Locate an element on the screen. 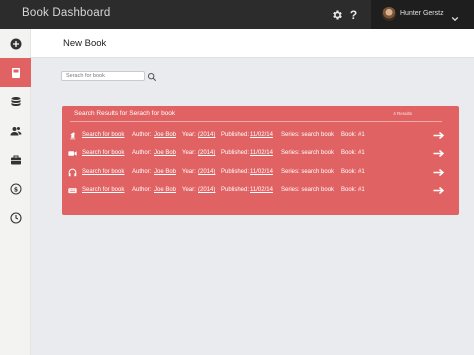  results-count: 4 Results is located at coordinates (402, 113).